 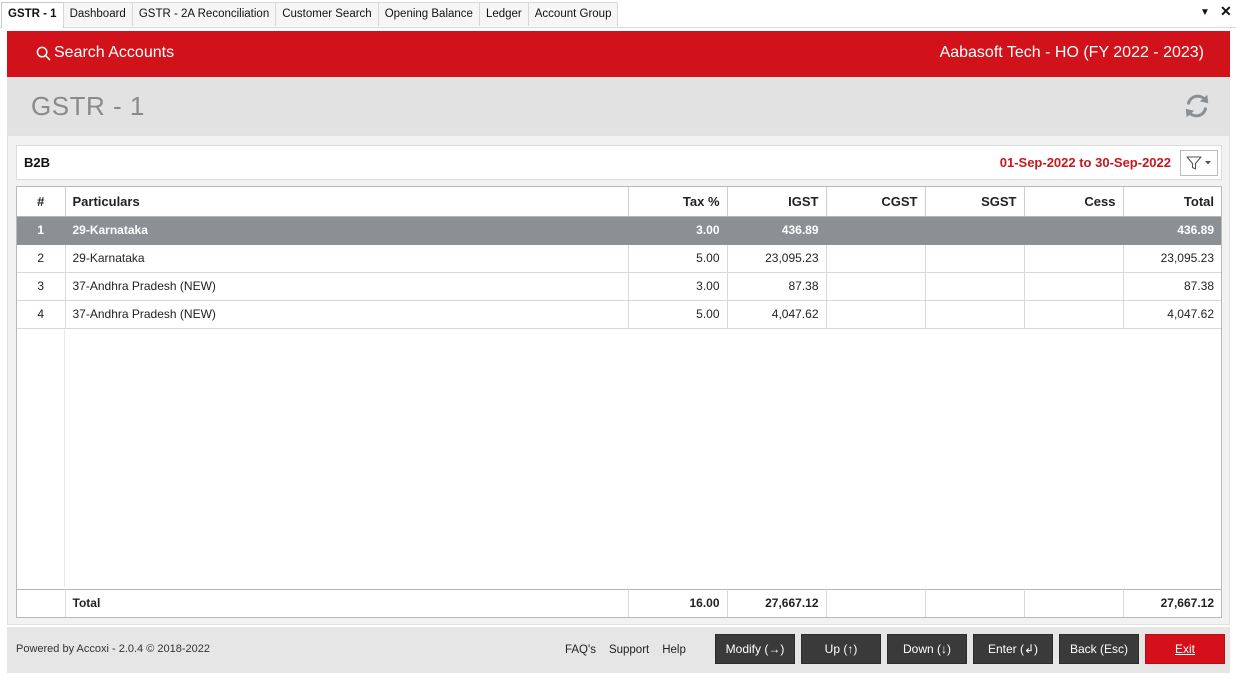 What do you see at coordinates (777, 230) in the screenshot?
I see `cell-igst: 436.89` at bounding box center [777, 230].